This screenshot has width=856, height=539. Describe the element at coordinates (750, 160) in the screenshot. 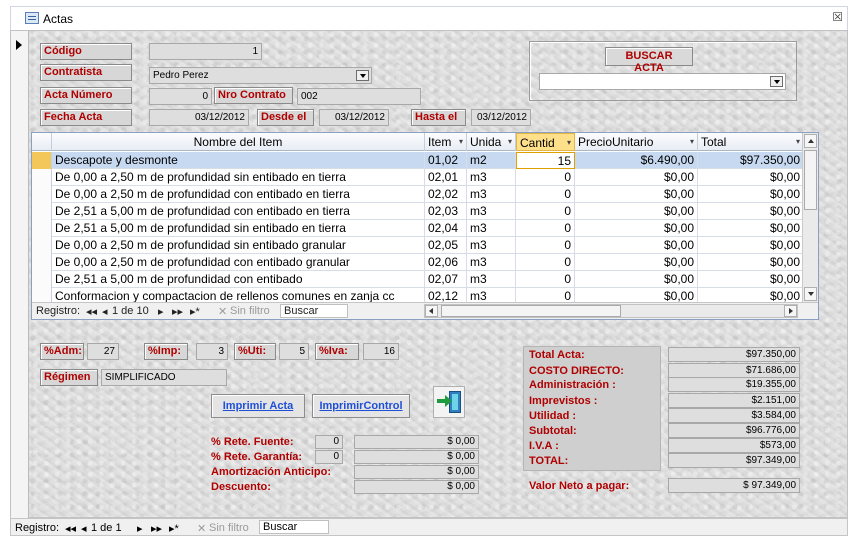

I see `cell-total: $97.350,00` at that location.